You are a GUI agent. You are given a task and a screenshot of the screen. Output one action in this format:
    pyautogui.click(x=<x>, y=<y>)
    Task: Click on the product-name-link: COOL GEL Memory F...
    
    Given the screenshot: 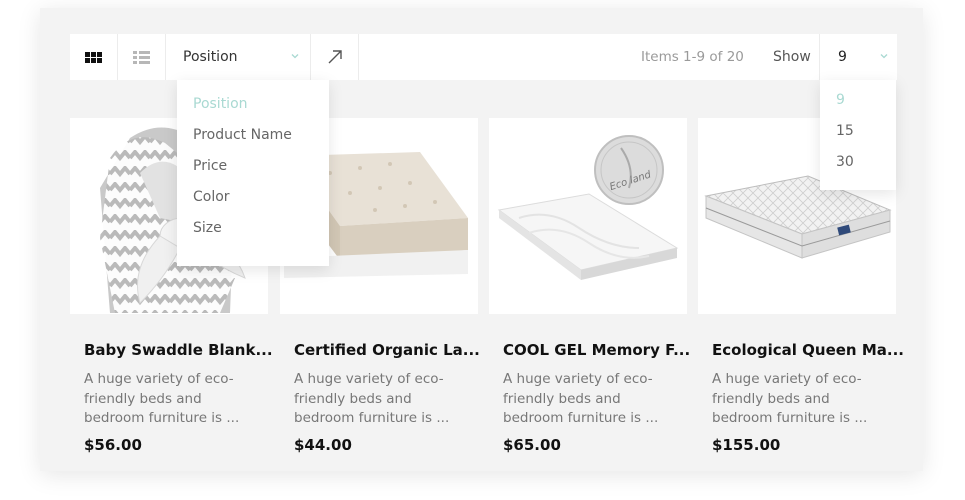 What is the action you would take?
    pyautogui.click(x=596, y=350)
    